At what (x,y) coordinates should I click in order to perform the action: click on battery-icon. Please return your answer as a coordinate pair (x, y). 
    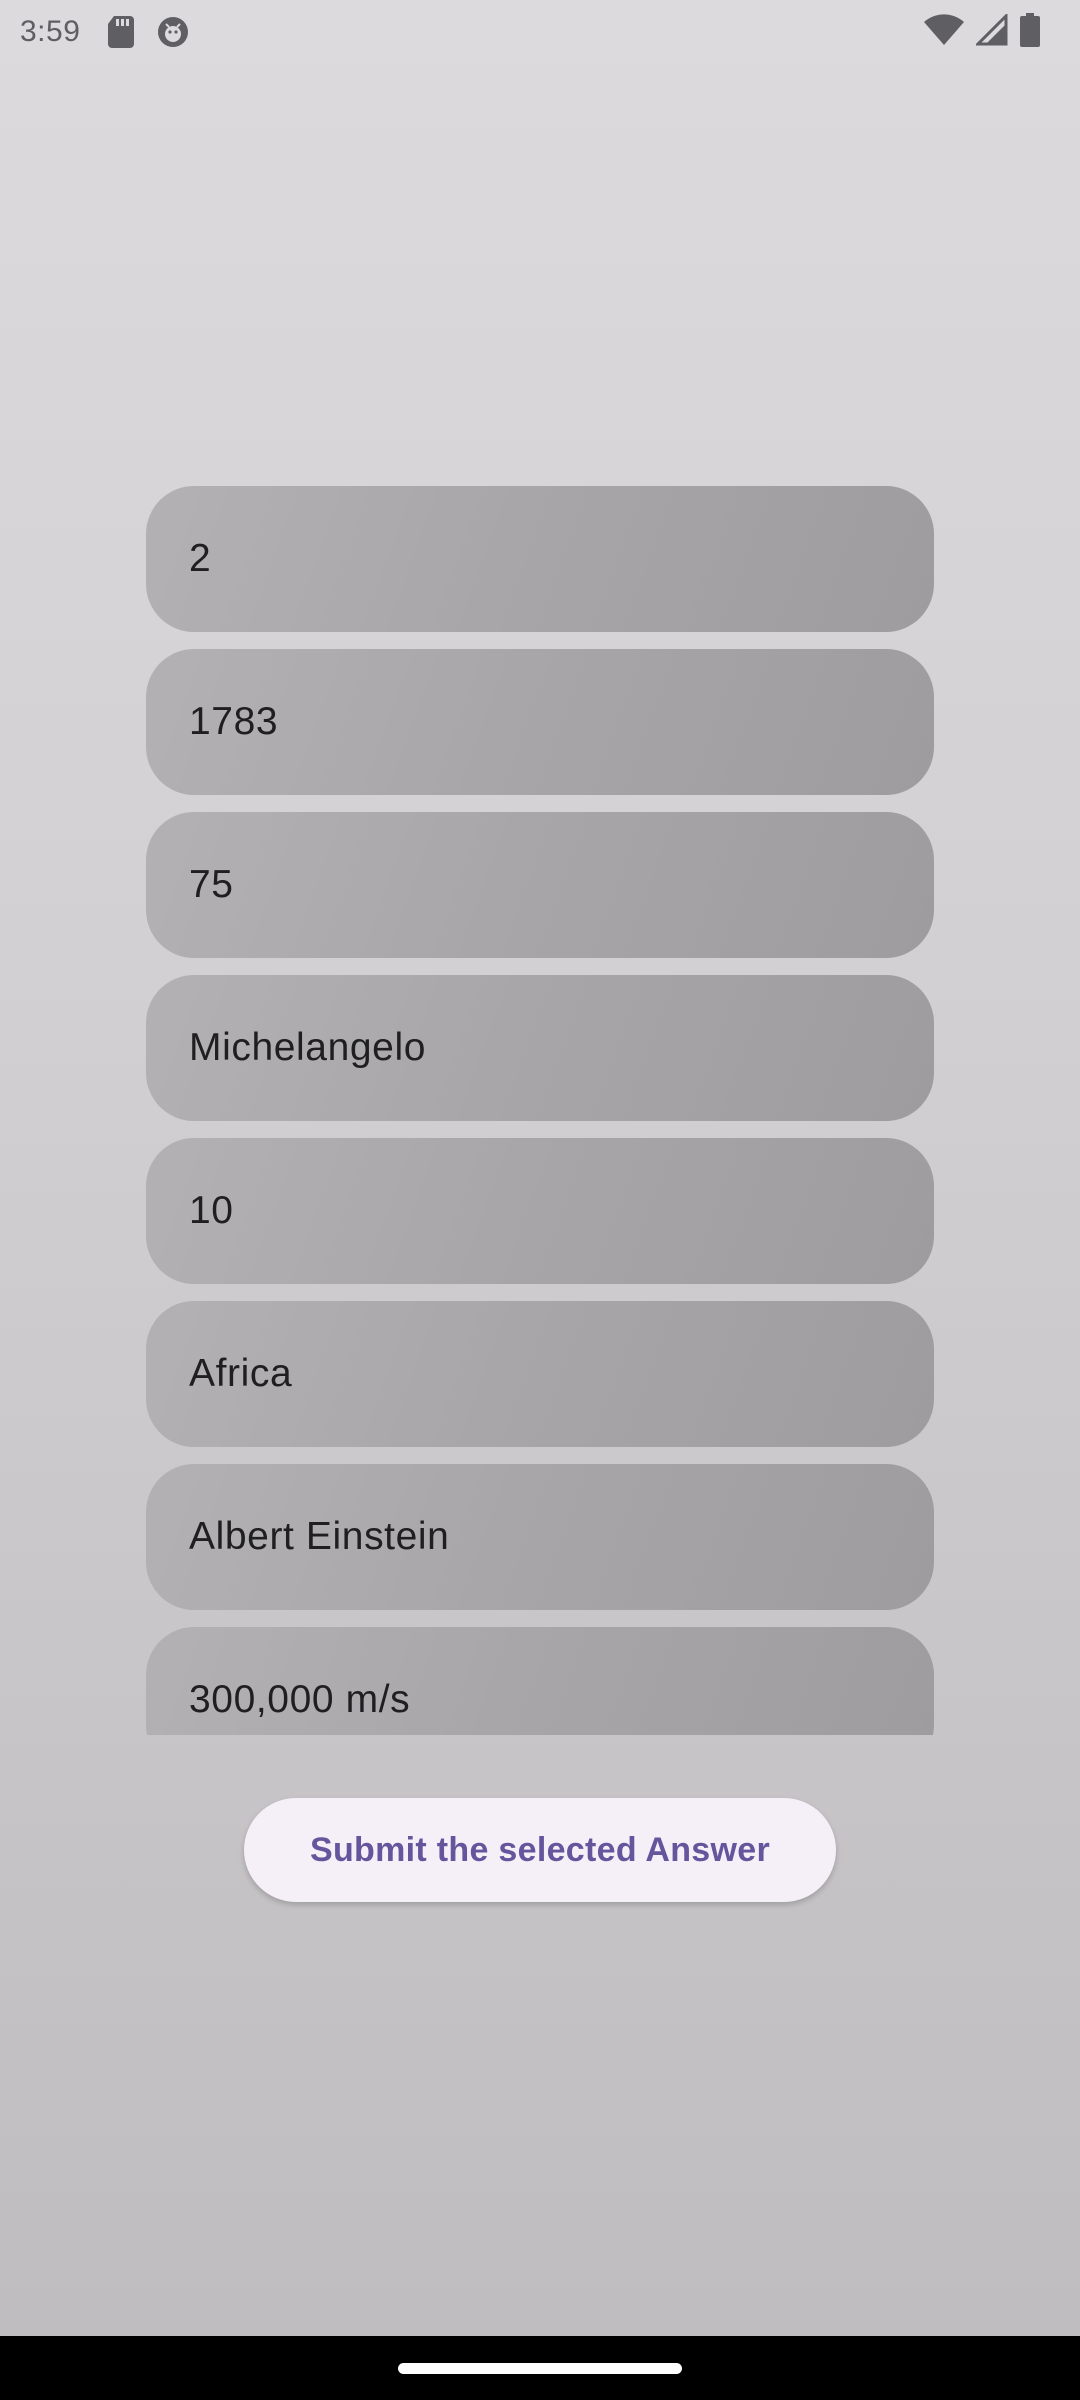
    Looking at the image, I should click on (1030, 32).